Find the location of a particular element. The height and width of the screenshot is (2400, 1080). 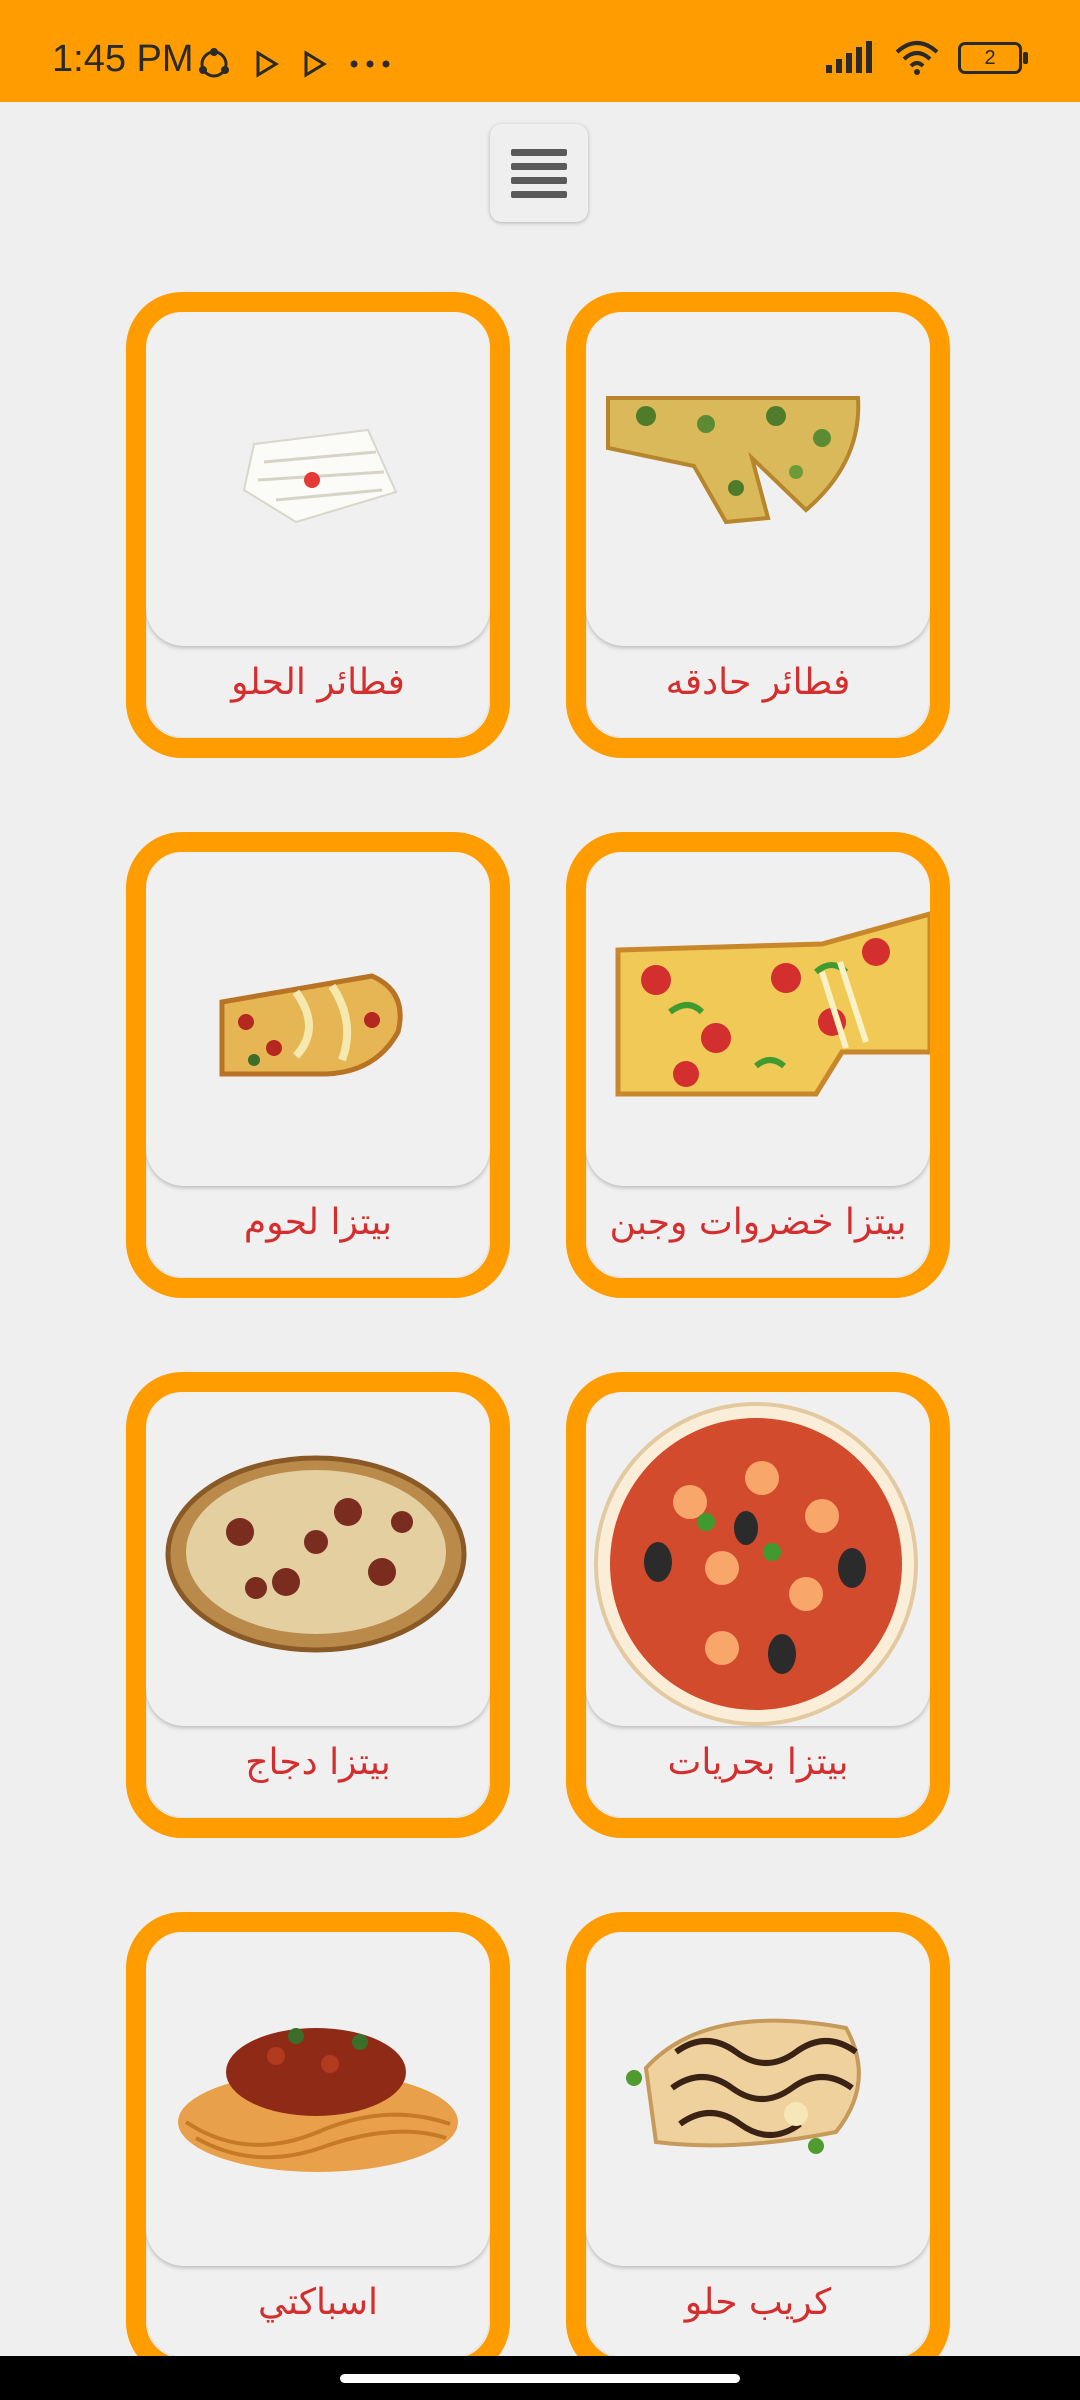

status-icons-right: 2 is located at coordinates (926, 58).